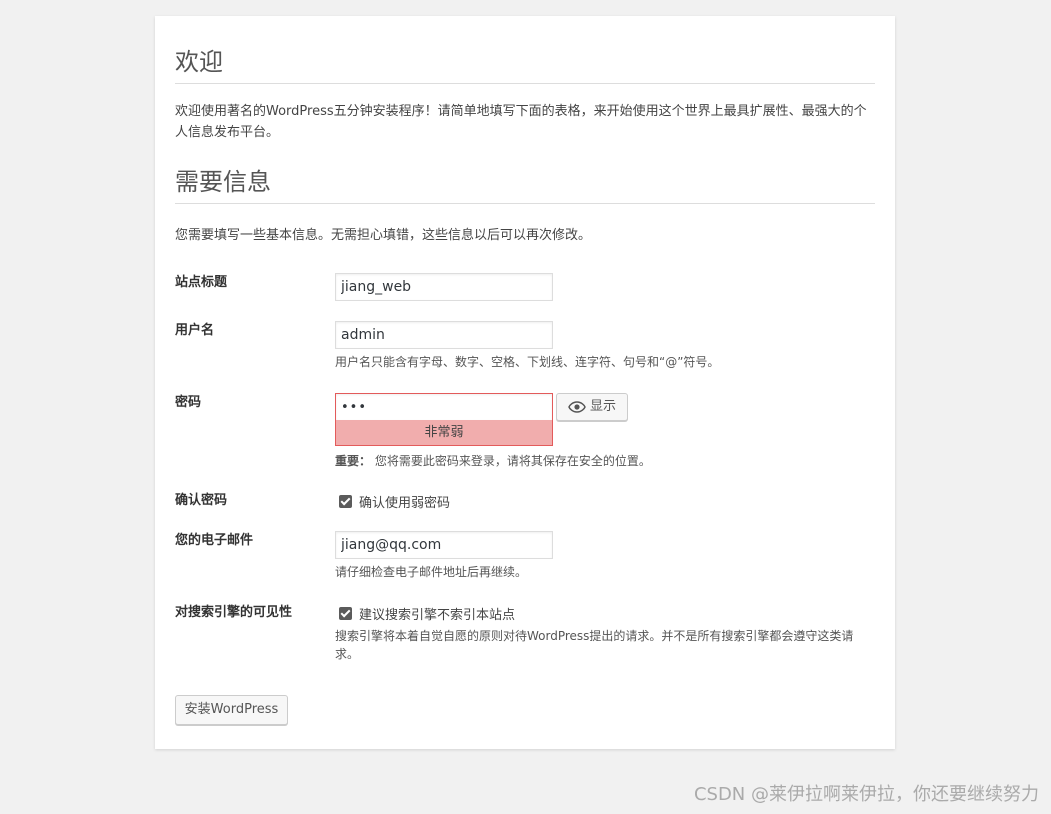 The height and width of the screenshot is (814, 1051). Describe the element at coordinates (345, 613) in the screenshot. I see `discourage-search-checkbox` at that location.